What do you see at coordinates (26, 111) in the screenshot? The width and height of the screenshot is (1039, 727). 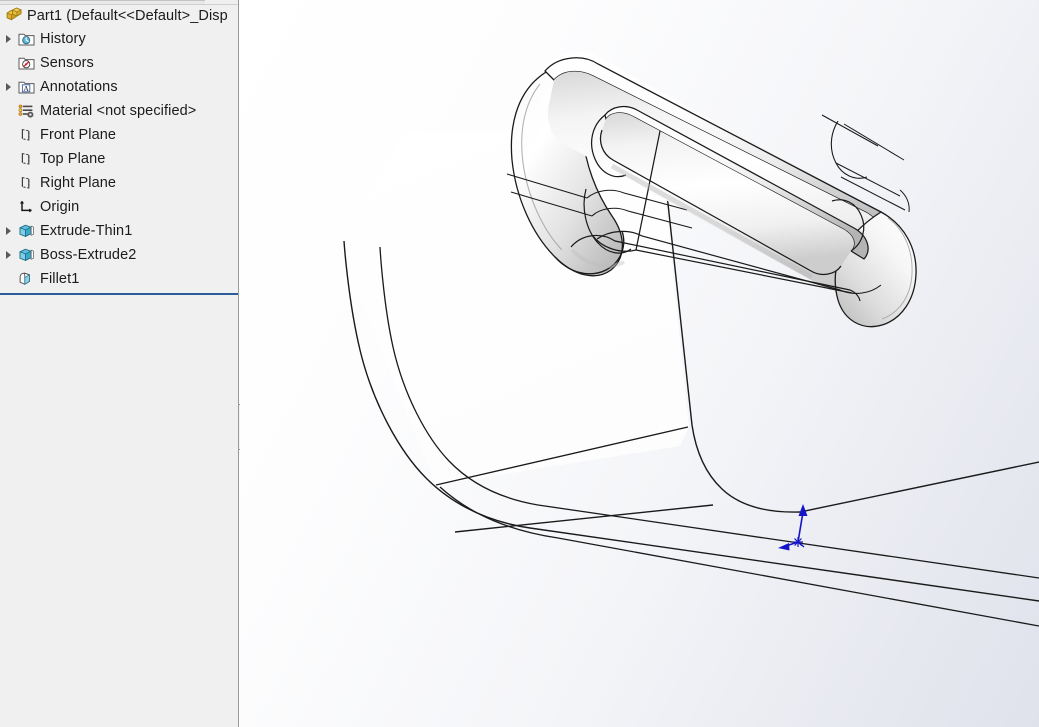 I see `material-icon` at bounding box center [26, 111].